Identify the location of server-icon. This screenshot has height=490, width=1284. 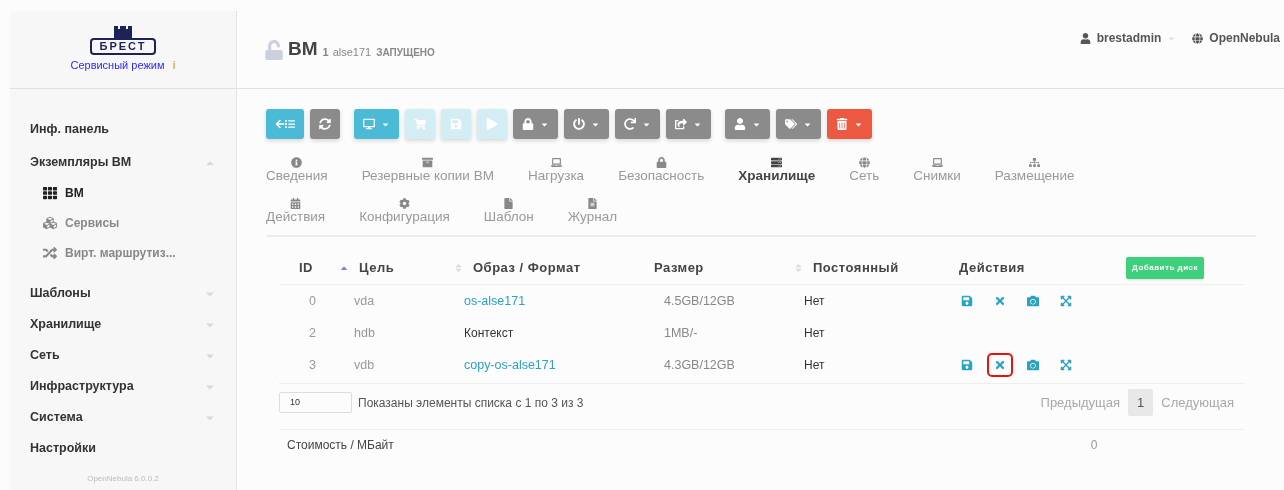
(777, 162).